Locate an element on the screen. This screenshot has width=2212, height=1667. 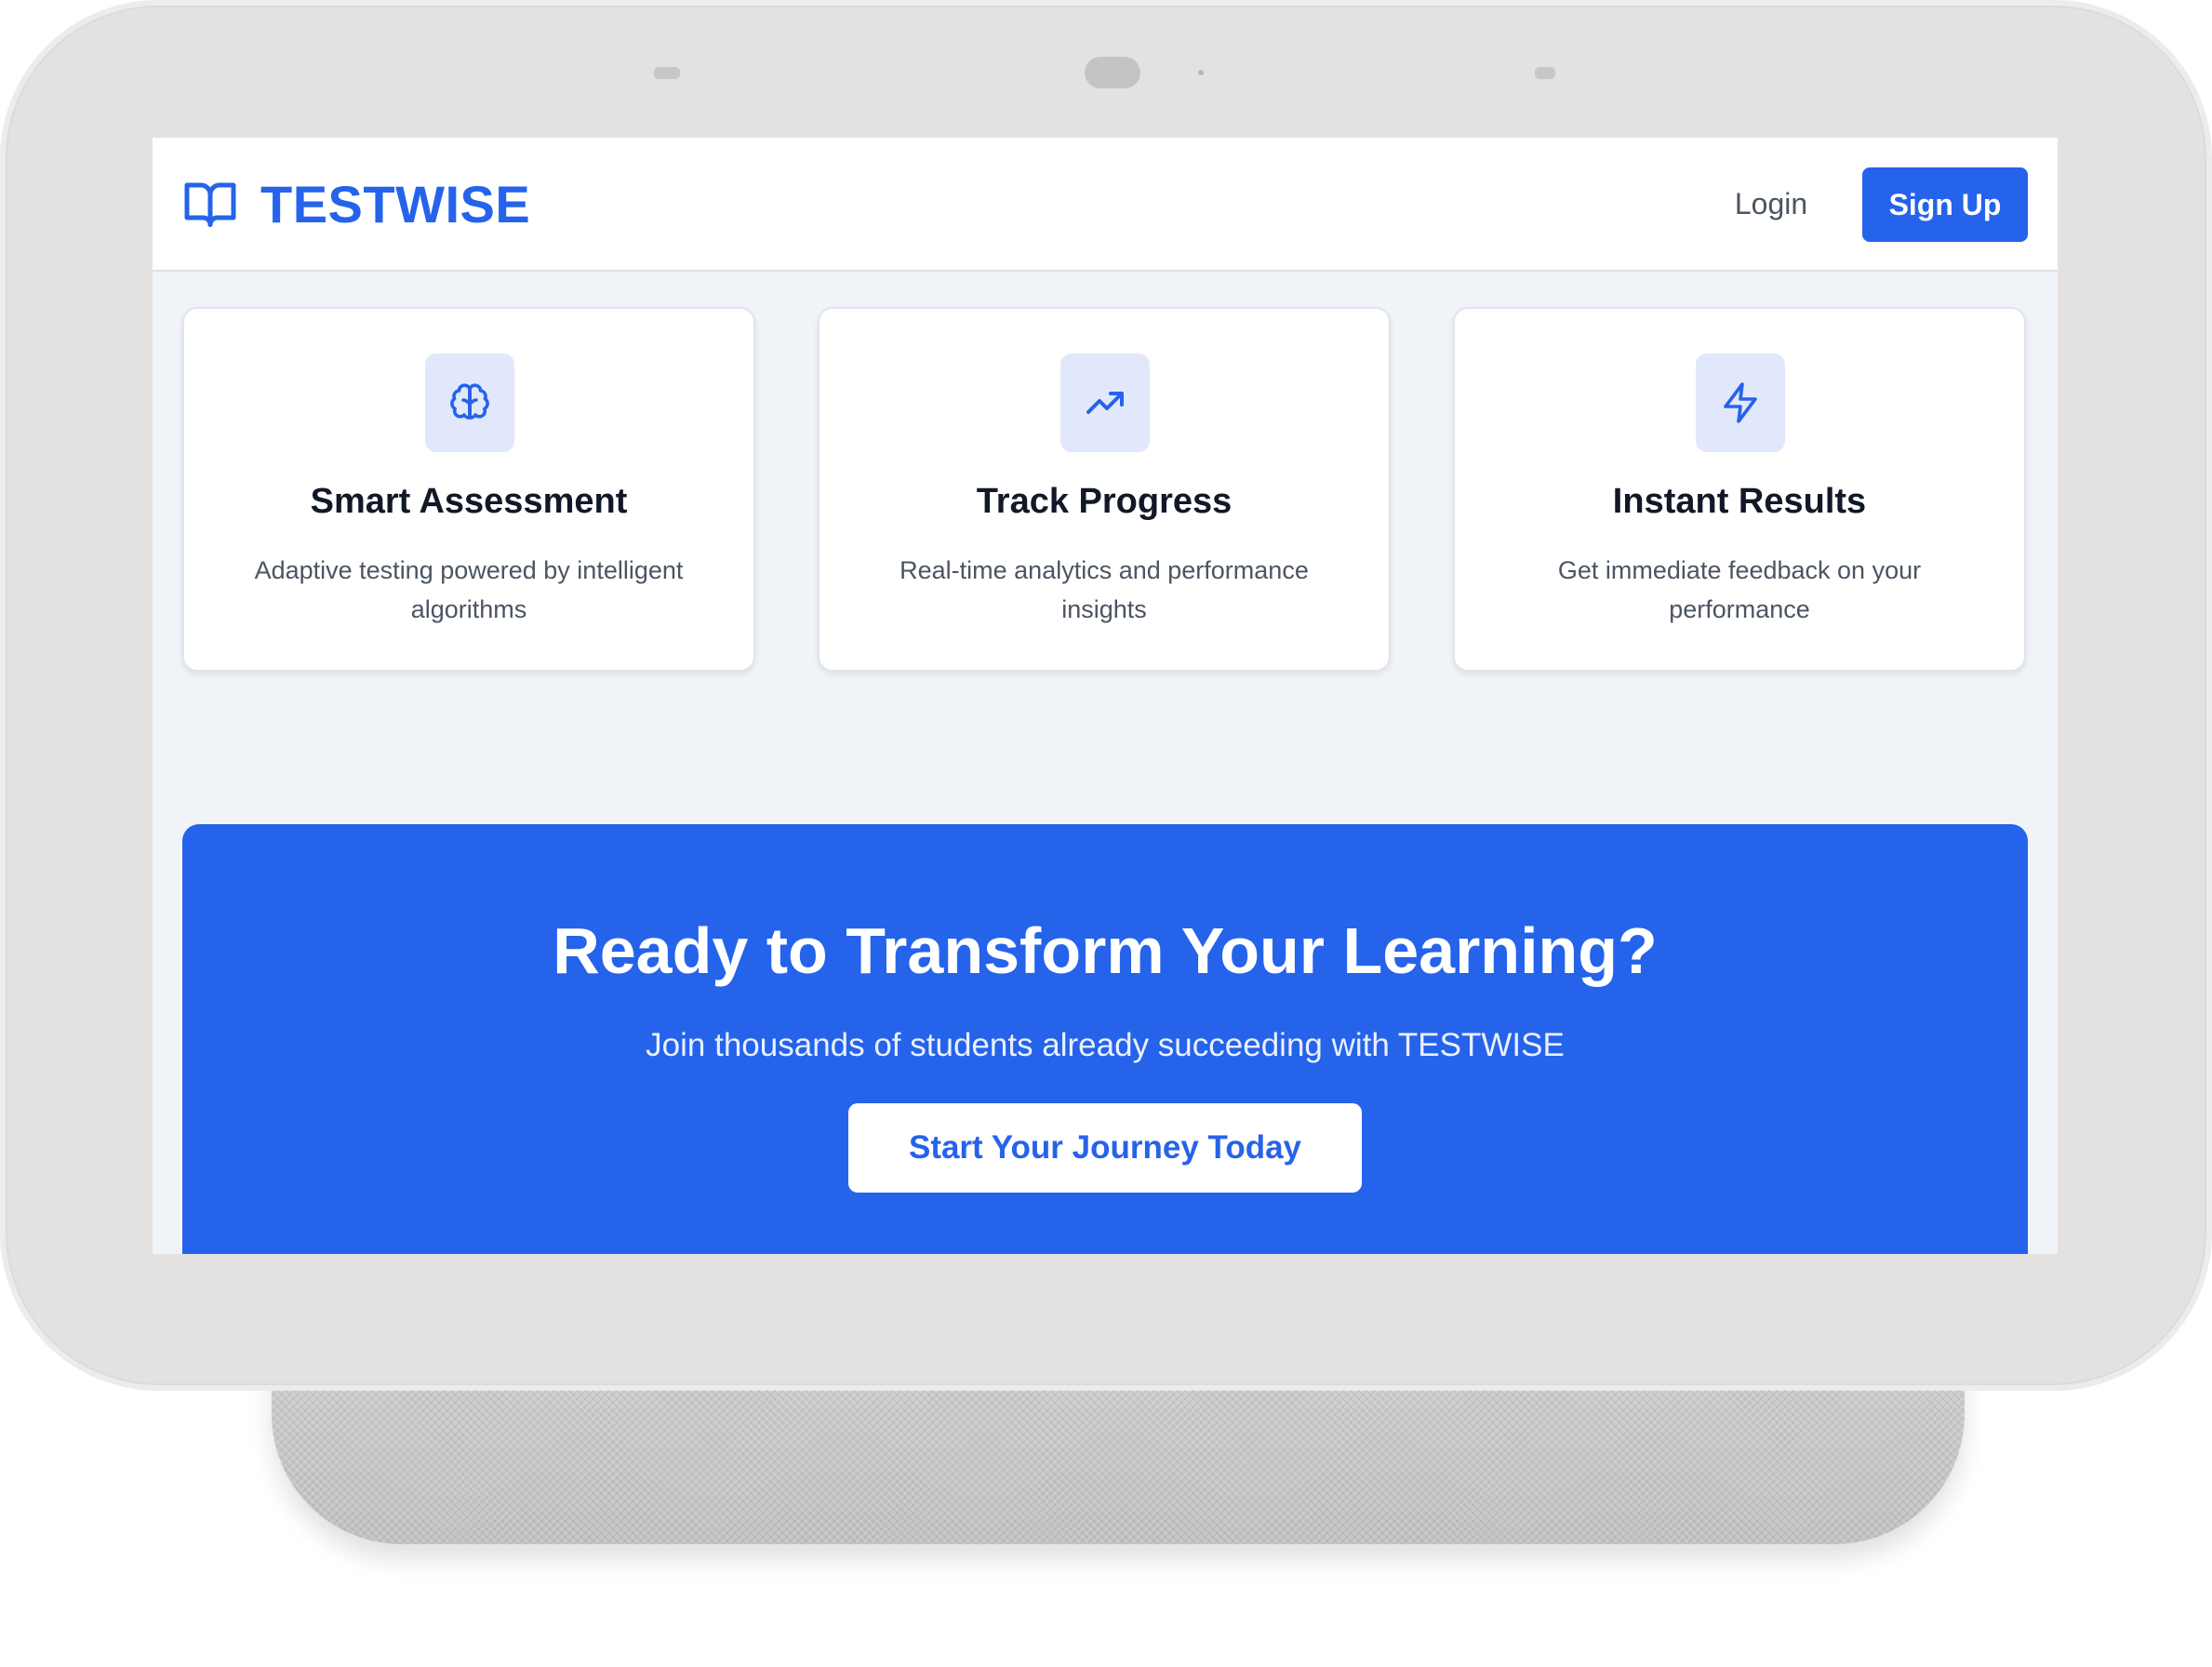
brain-icon is located at coordinates (469, 402).